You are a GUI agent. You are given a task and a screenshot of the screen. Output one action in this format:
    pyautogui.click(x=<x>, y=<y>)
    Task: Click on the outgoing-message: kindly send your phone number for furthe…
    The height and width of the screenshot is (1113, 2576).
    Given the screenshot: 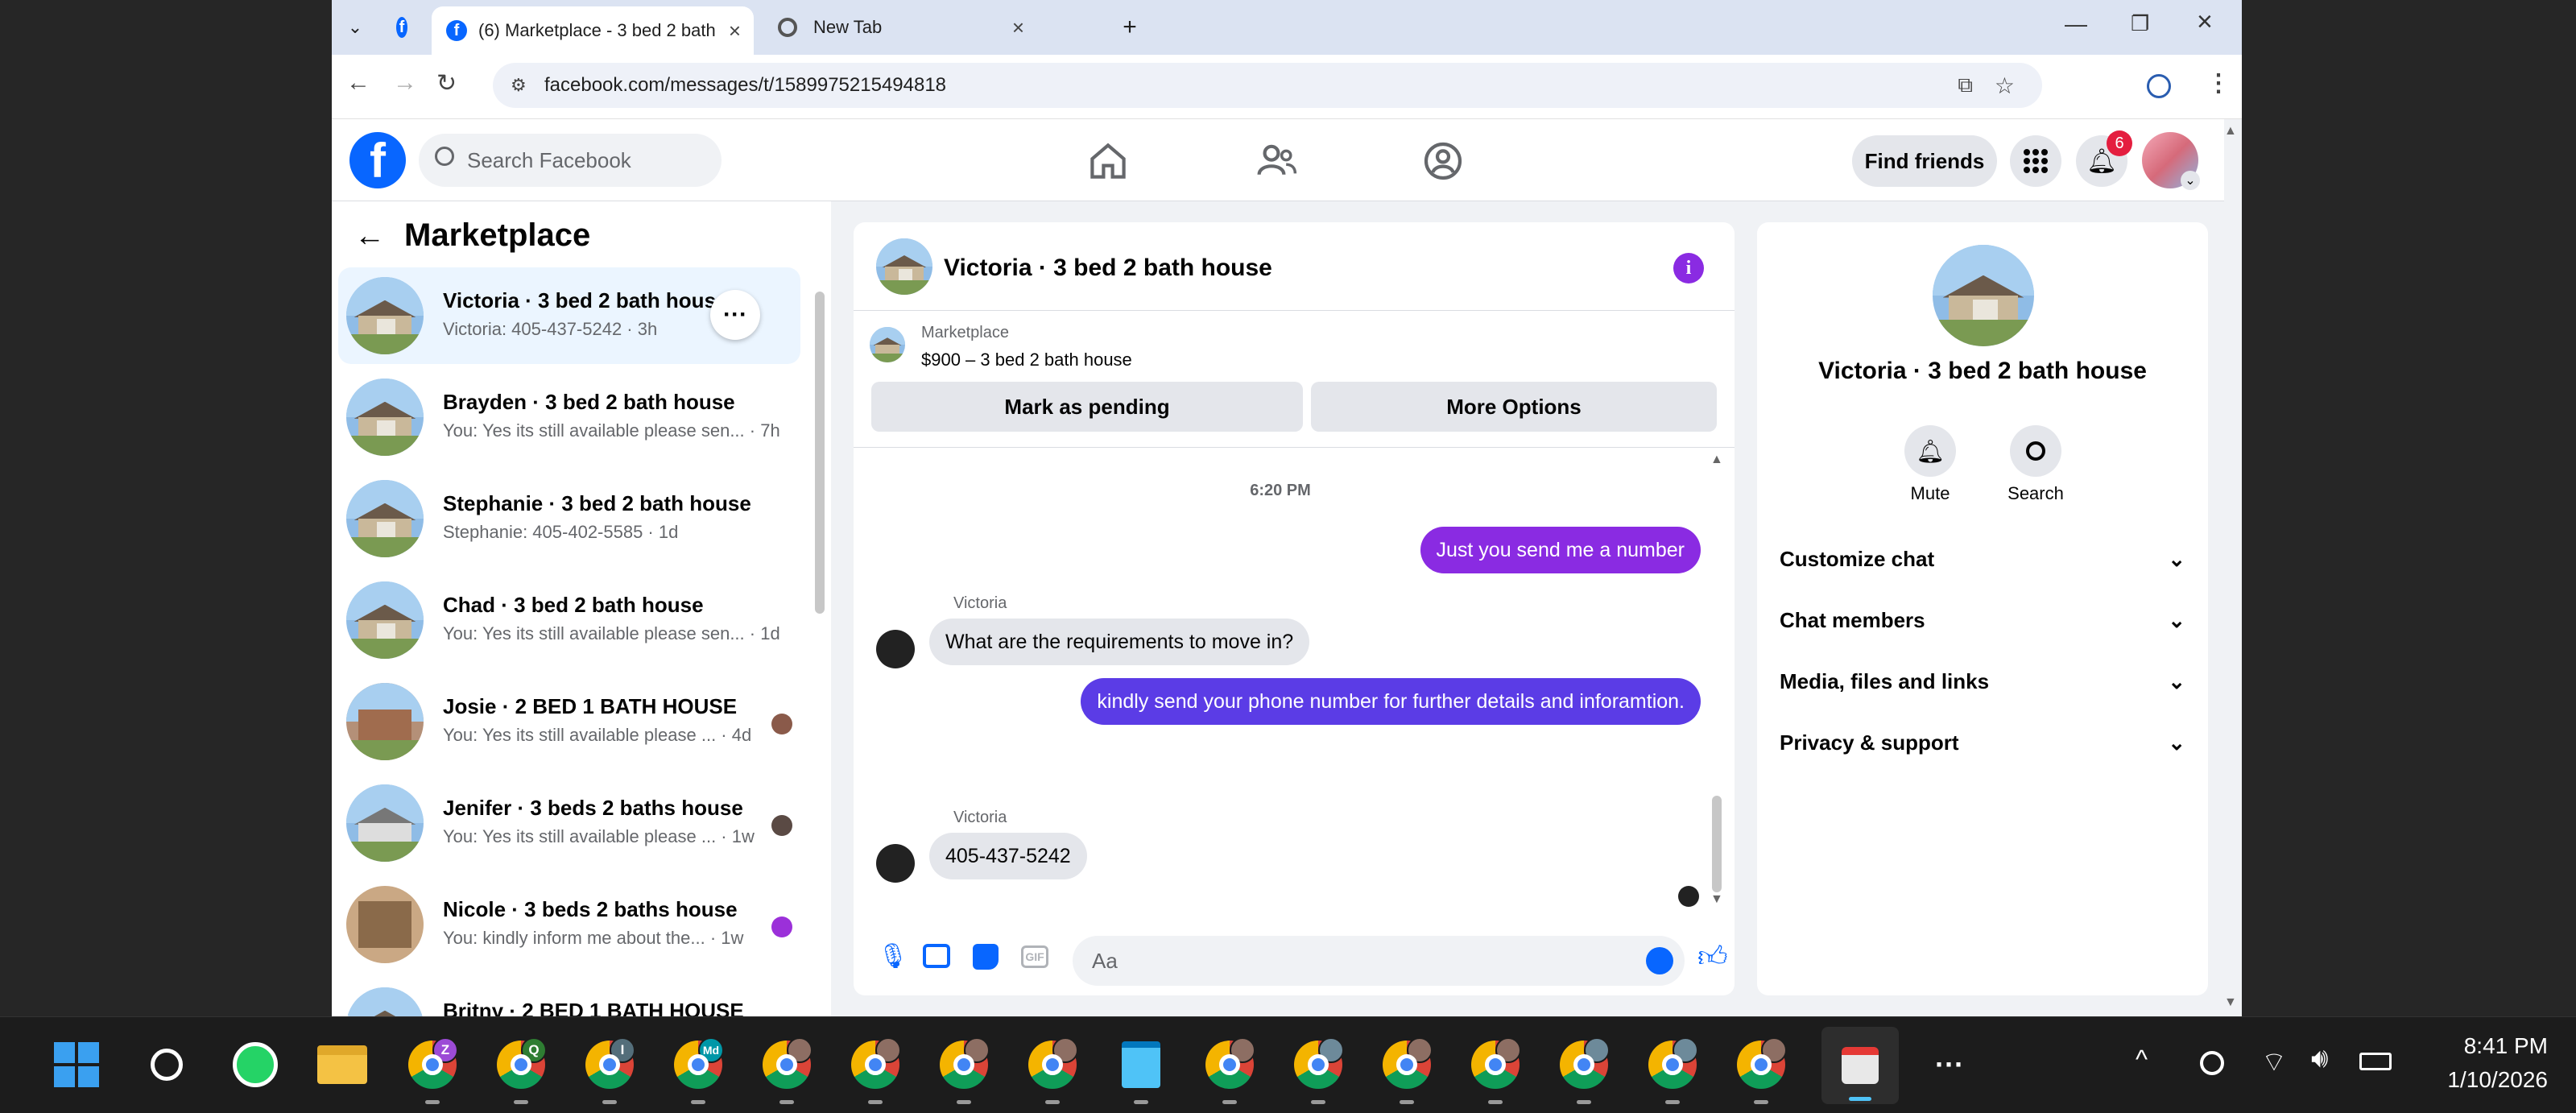 What is the action you would take?
    pyautogui.click(x=1391, y=701)
    